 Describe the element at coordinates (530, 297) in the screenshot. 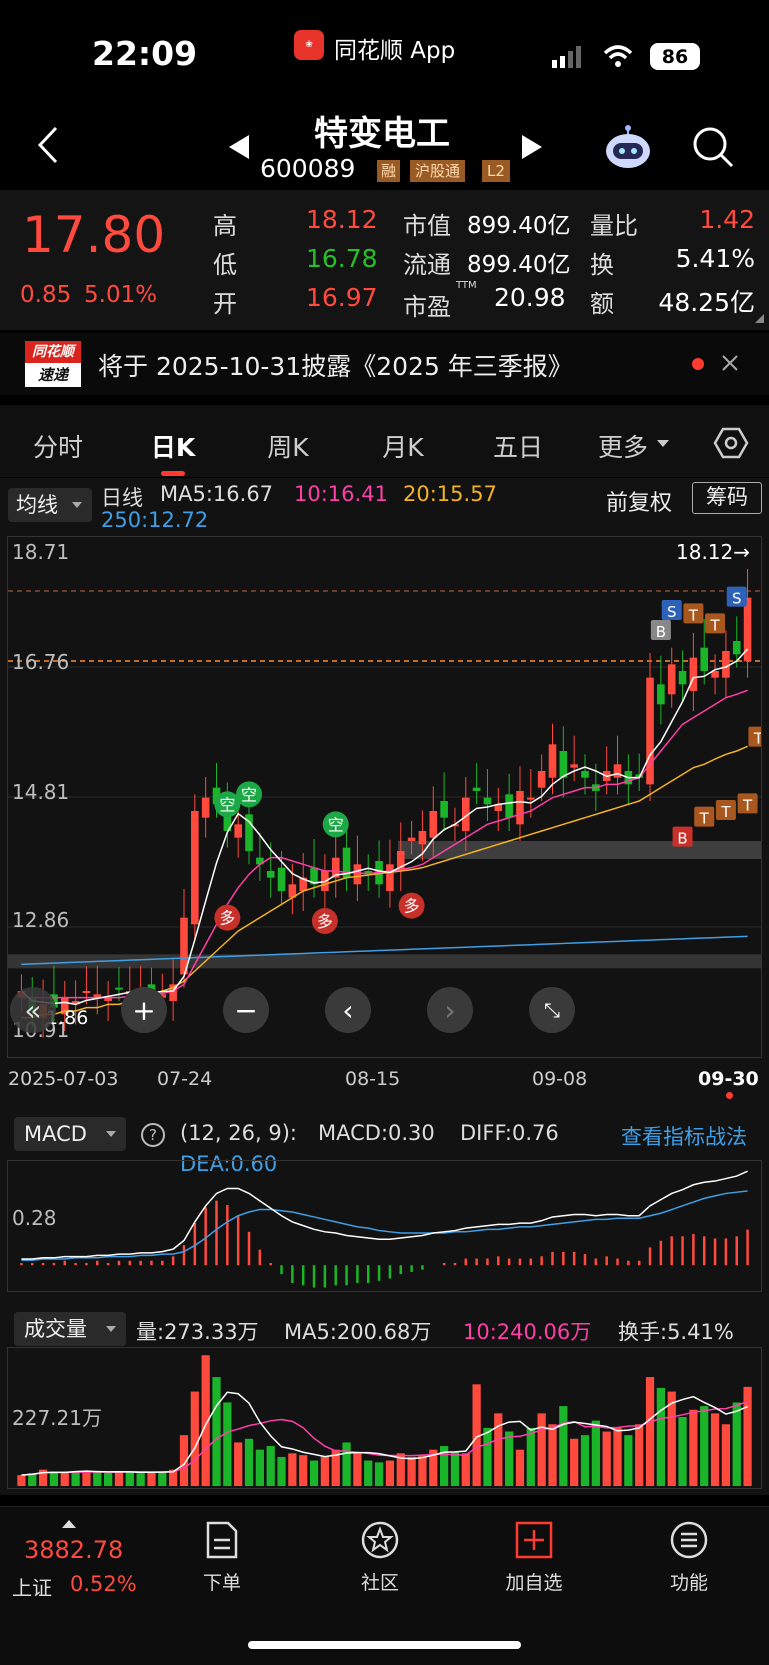

I see `pe-value: 20.98` at that location.